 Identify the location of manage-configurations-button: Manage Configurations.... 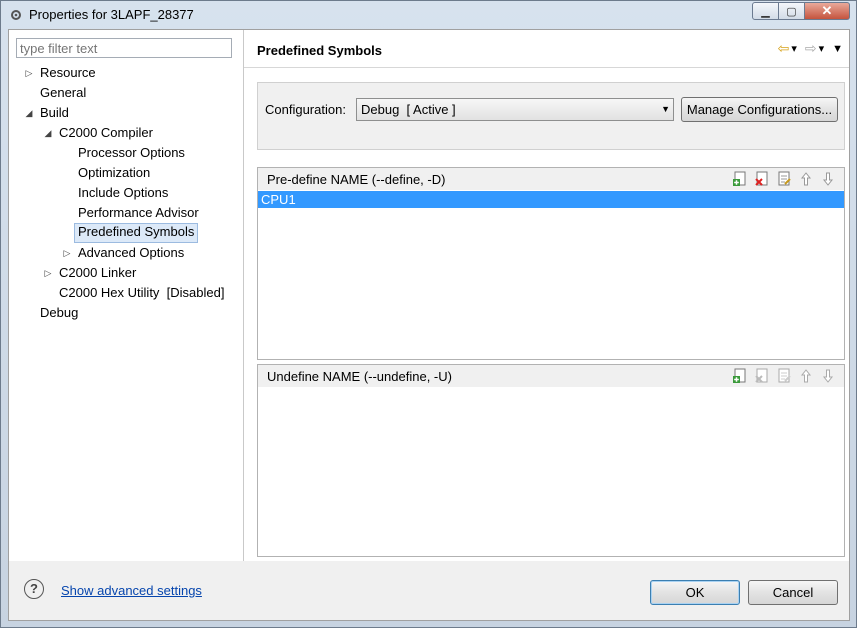
(759, 109).